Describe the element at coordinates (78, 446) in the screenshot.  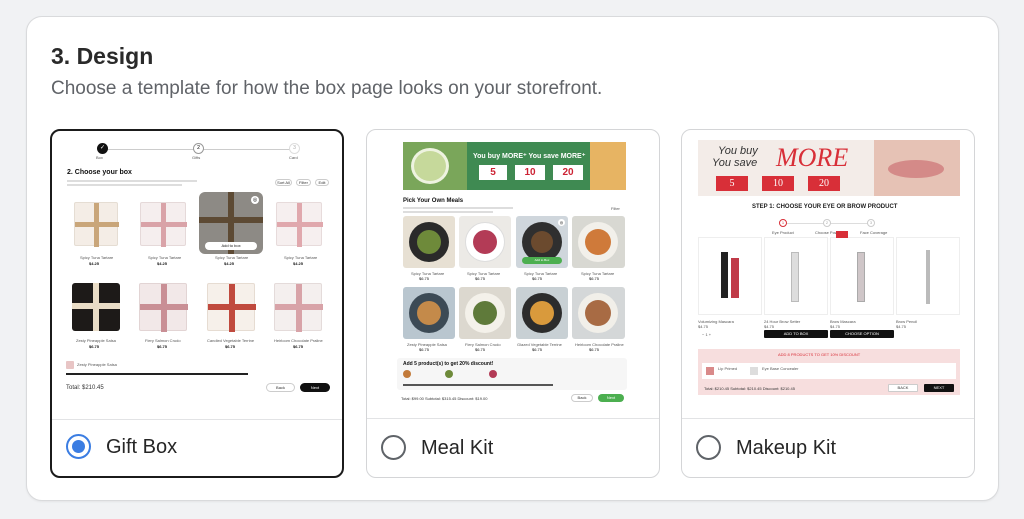
I see `radio-selected` at that location.